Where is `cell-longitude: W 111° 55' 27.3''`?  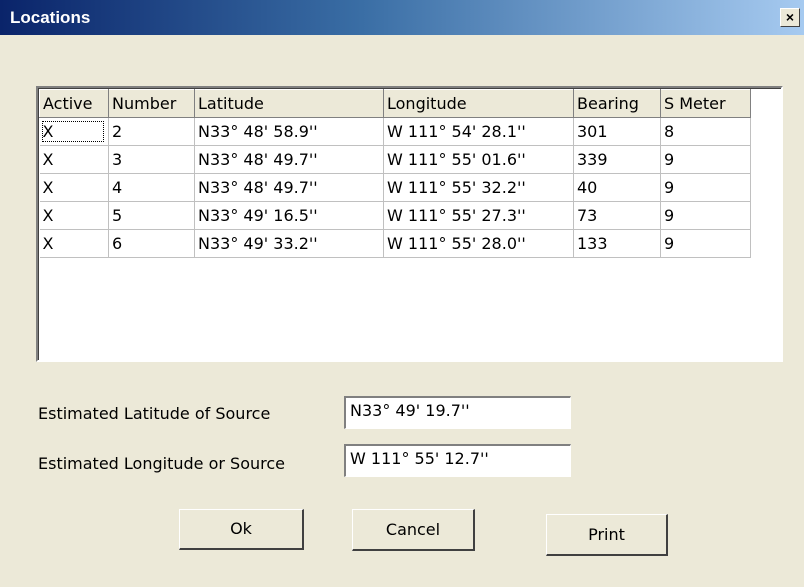 cell-longitude: W 111° 55' 27.3'' is located at coordinates (478, 215).